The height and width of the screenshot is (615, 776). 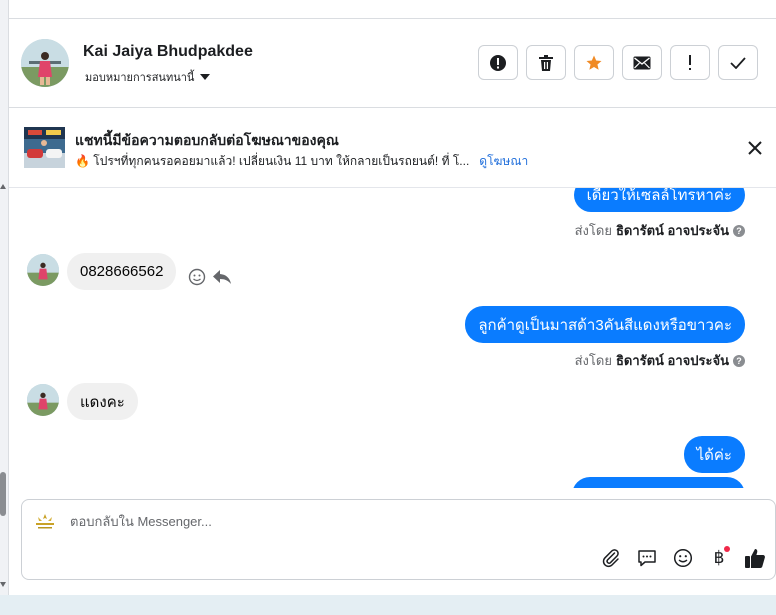 I want to click on payment-button: ฿, so click(x=719, y=557).